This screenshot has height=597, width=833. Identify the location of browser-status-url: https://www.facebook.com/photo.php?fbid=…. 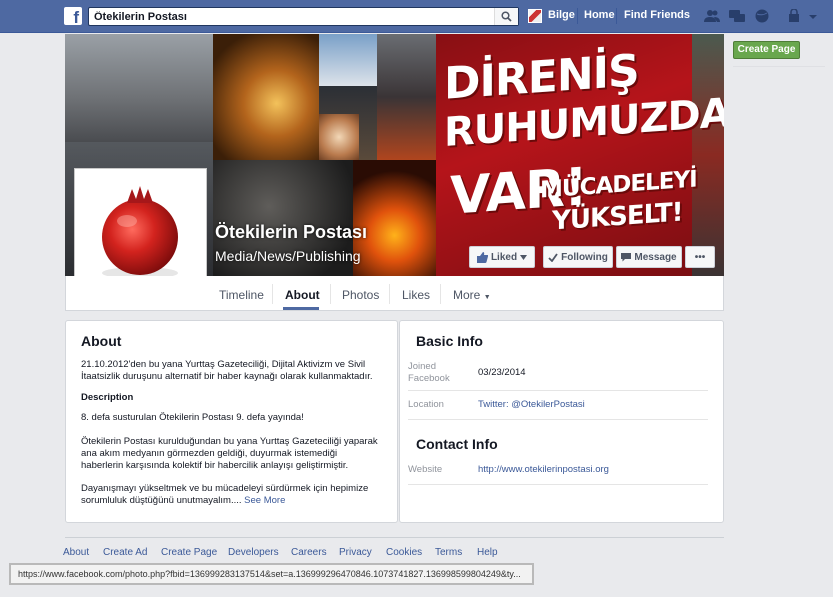
(271, 574).